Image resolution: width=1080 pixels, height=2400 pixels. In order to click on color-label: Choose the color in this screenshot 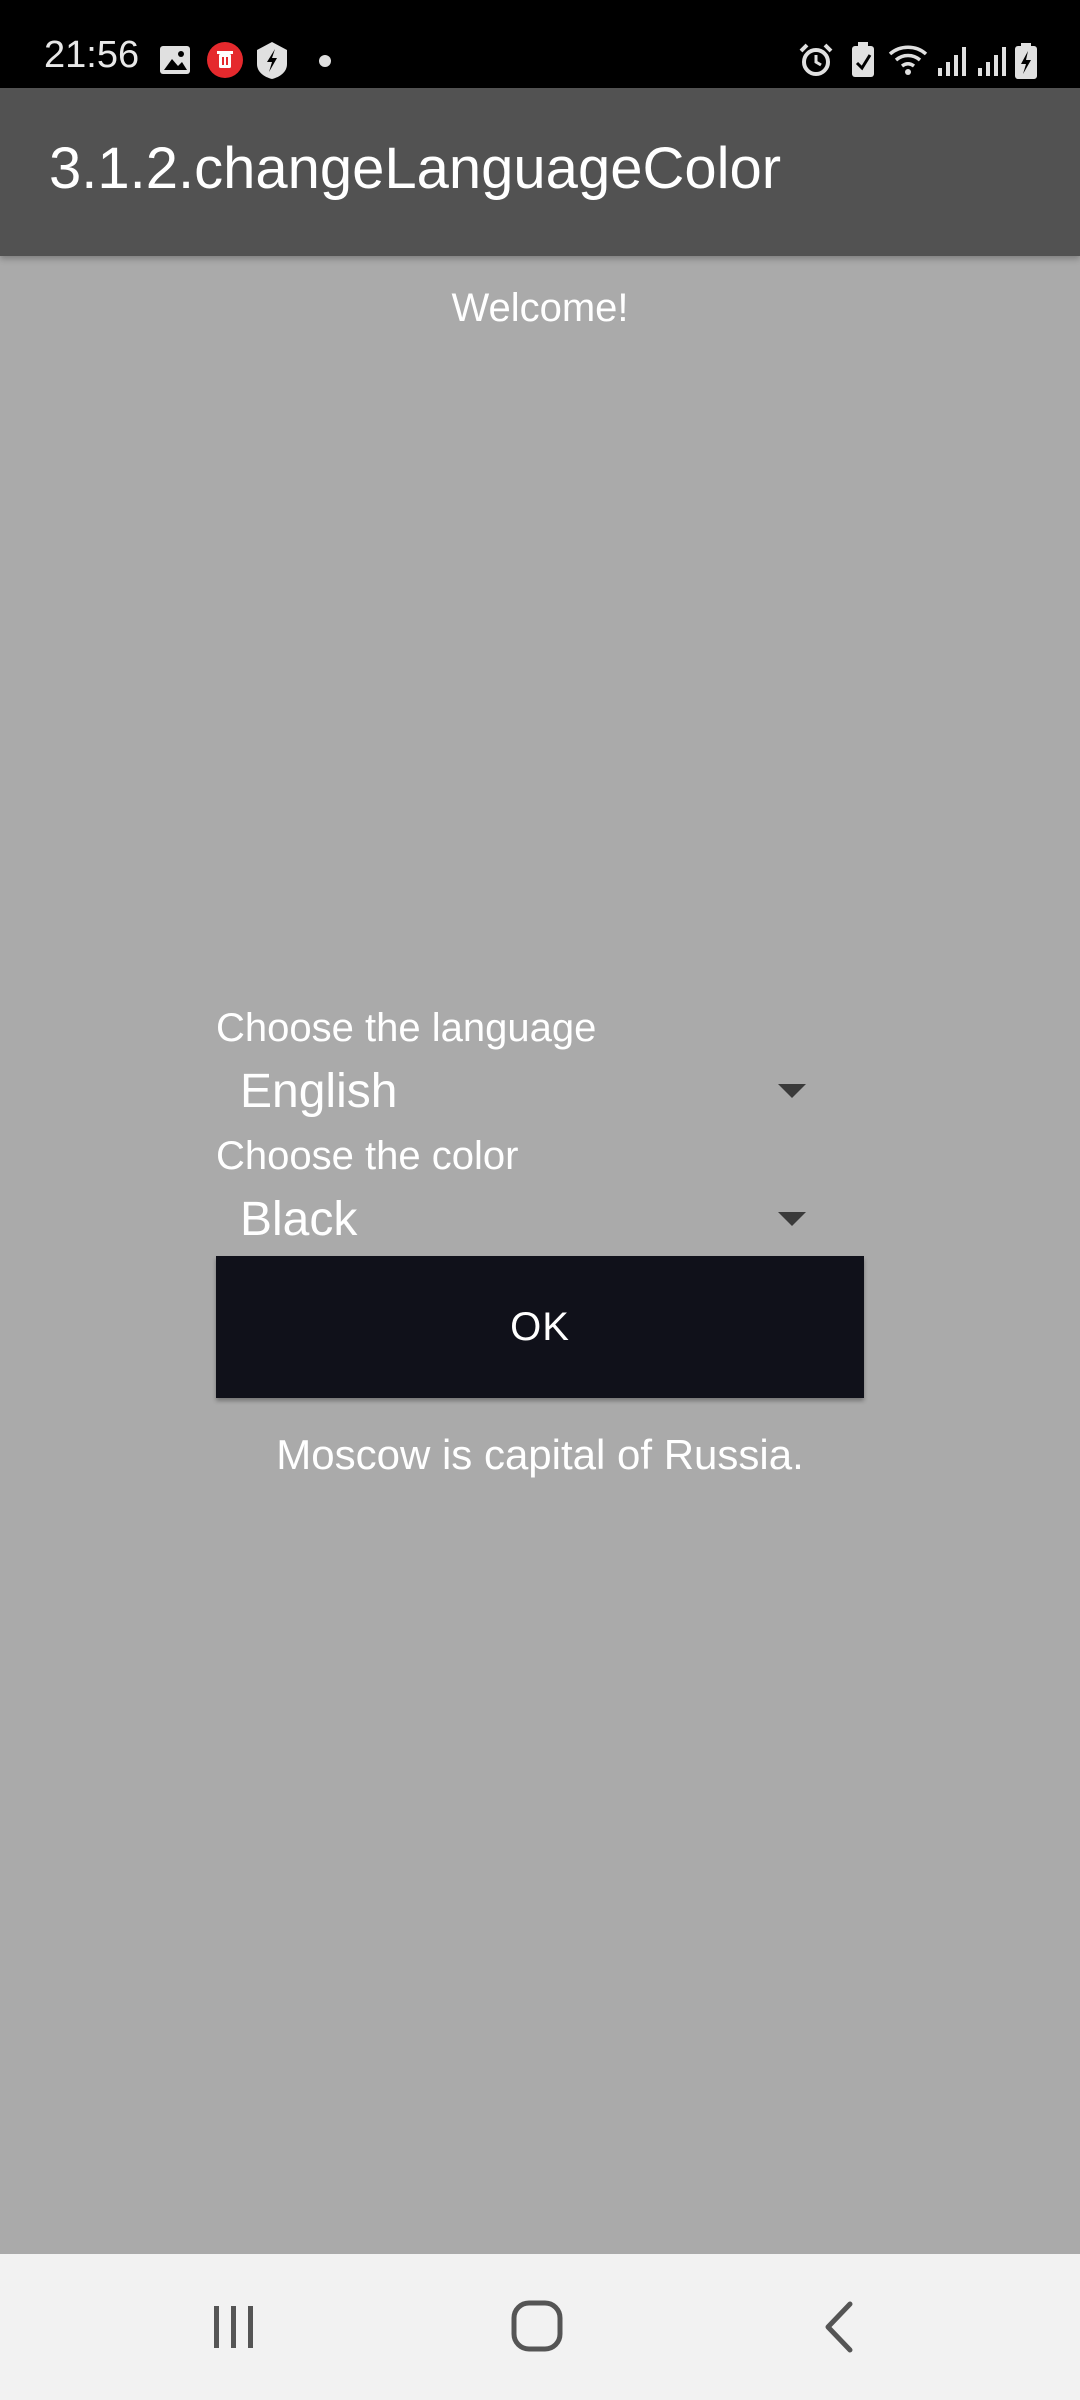, I will do `click(367, 1156)`.